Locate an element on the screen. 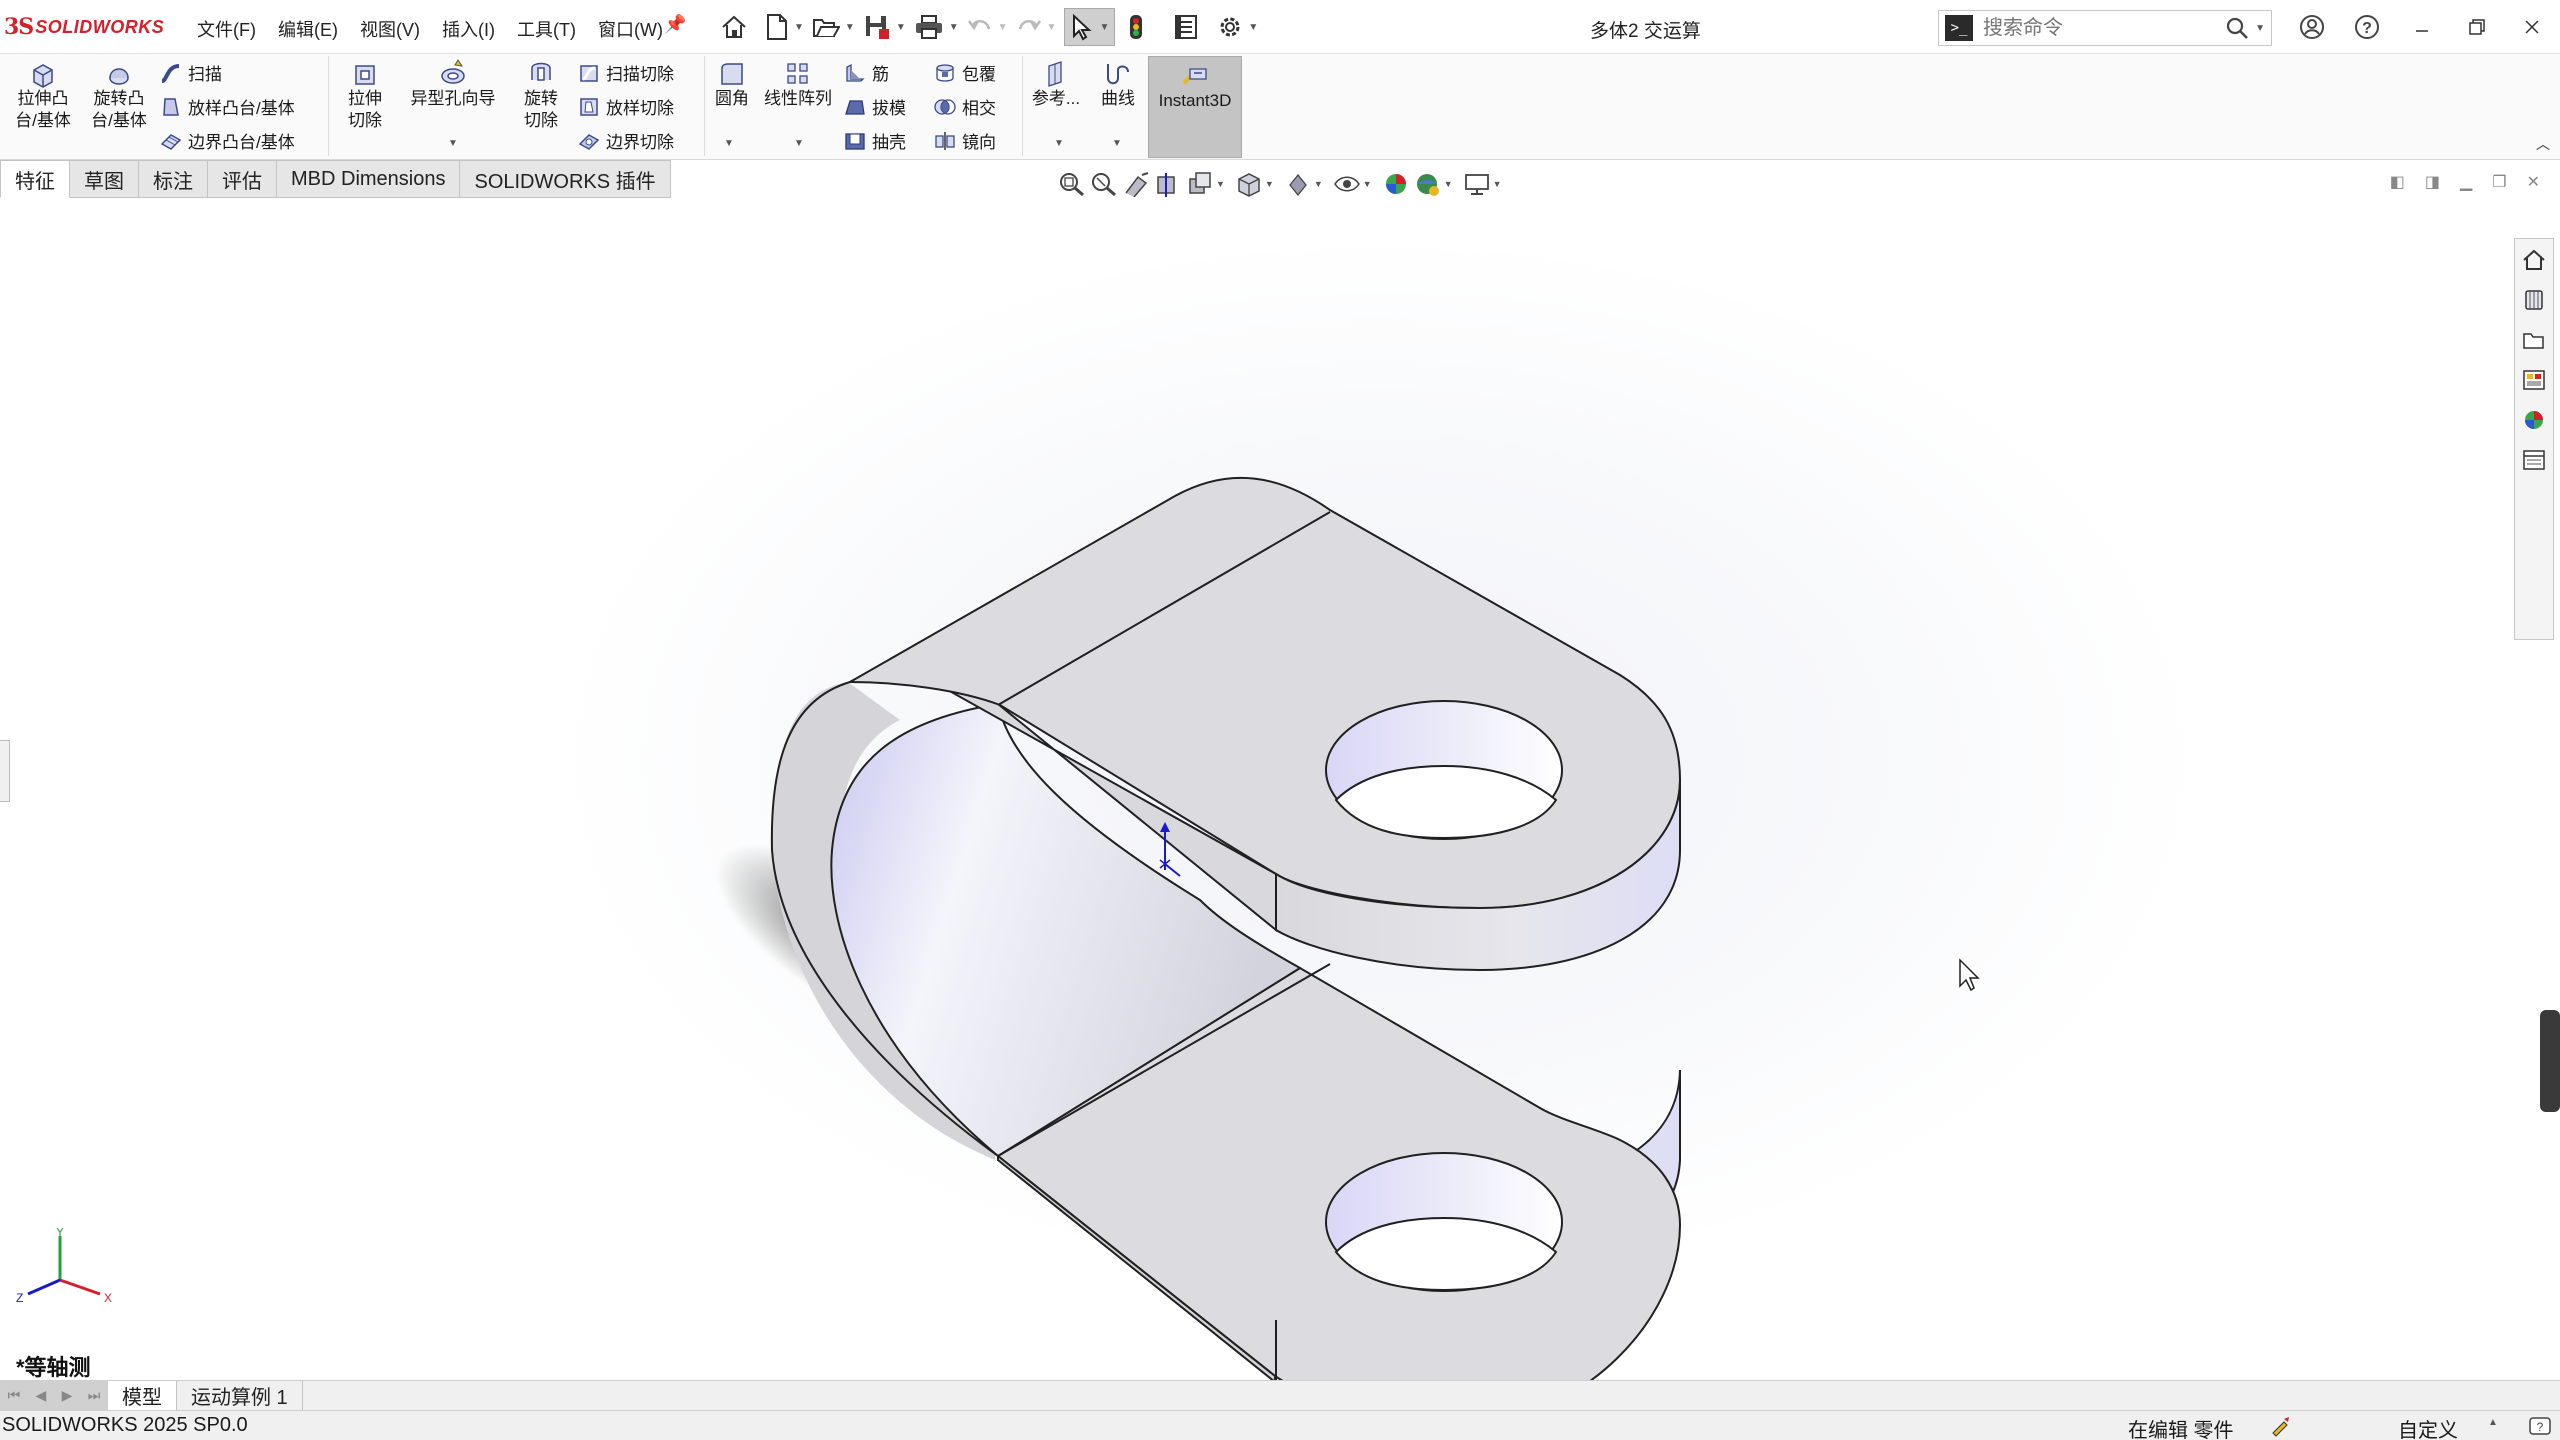 The height and width of the screenshot is (1440, 2560). edit-appearance-button is located at coordinates (1396, 184).